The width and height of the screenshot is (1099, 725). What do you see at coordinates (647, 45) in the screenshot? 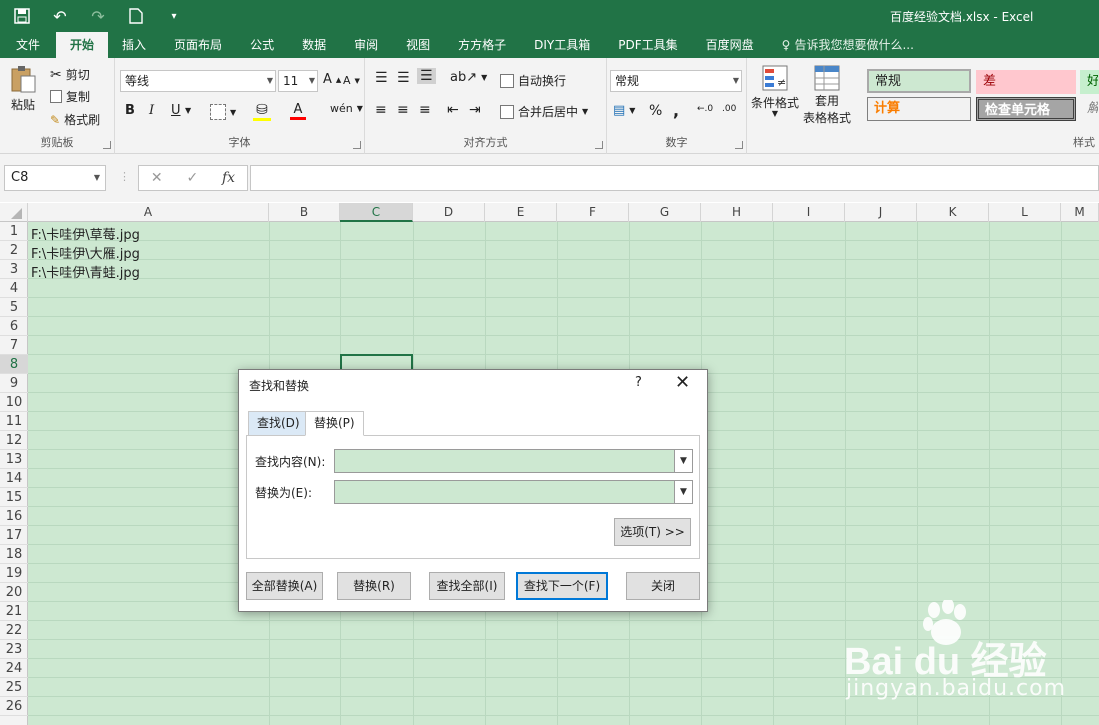
I see `tab-pdf-tools: PDF工具集` at bounding box center [647, 45].